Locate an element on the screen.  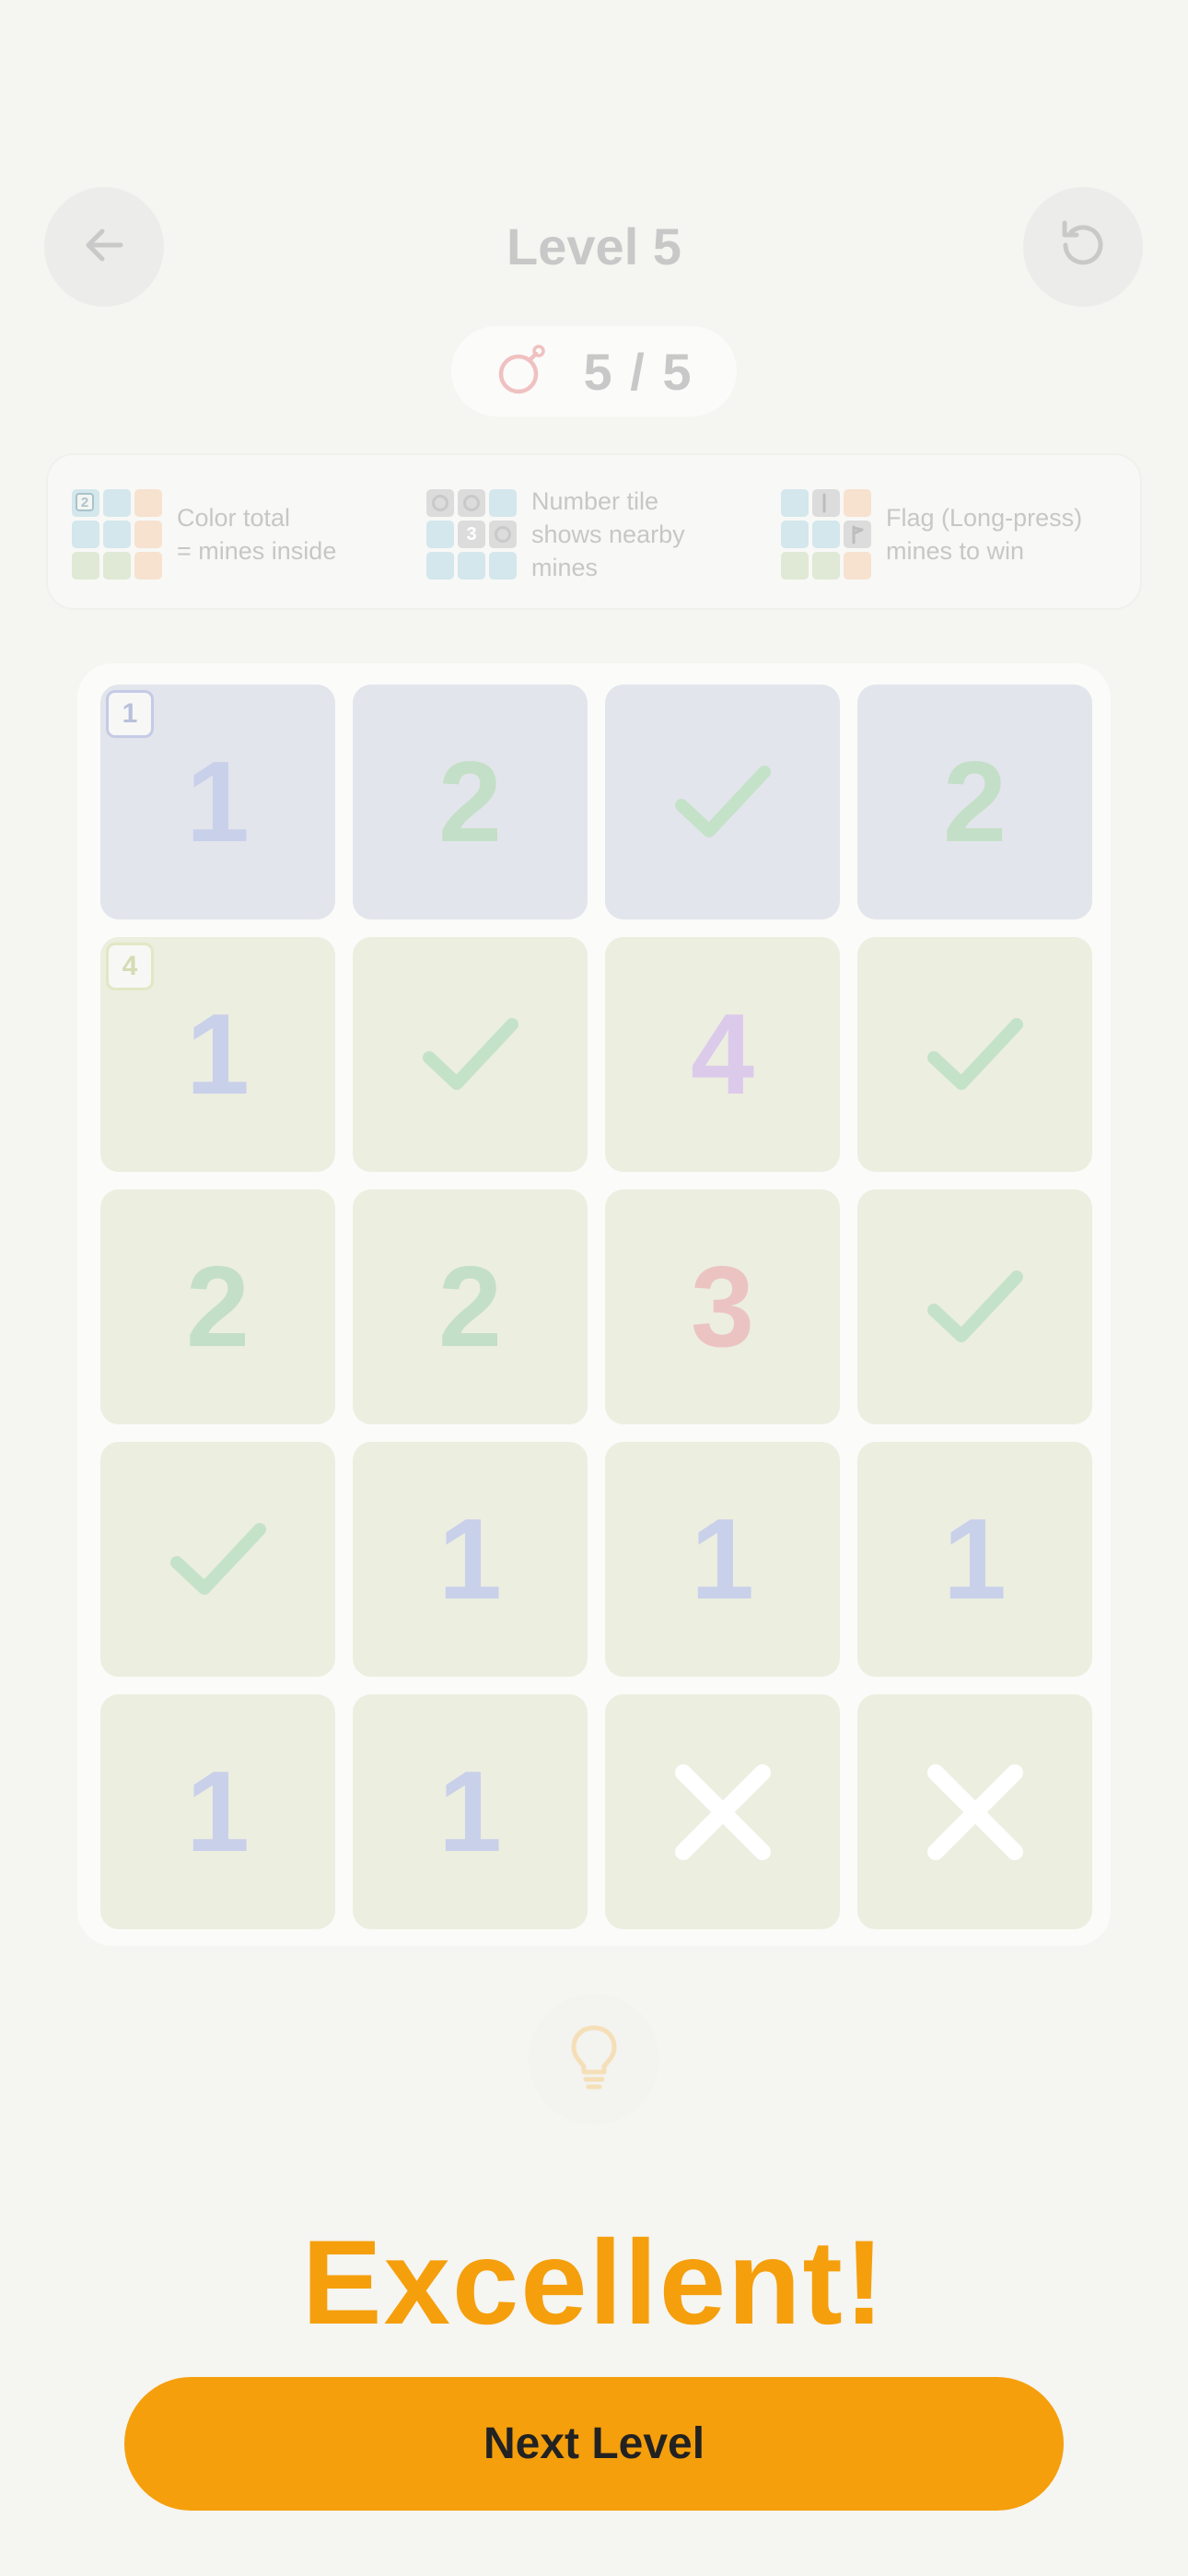
tile-number: 3 is located at coordinates (722, 1307).